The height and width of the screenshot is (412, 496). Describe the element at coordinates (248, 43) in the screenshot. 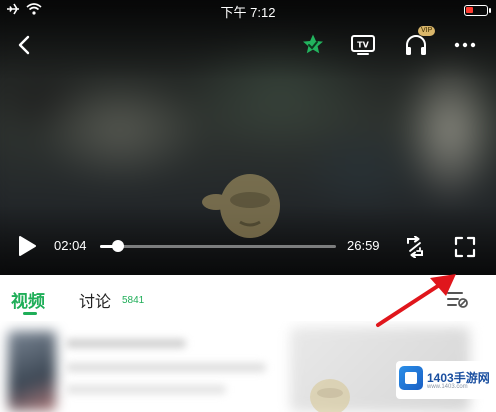

I see `player-top-bar: TV VIP` at that location.